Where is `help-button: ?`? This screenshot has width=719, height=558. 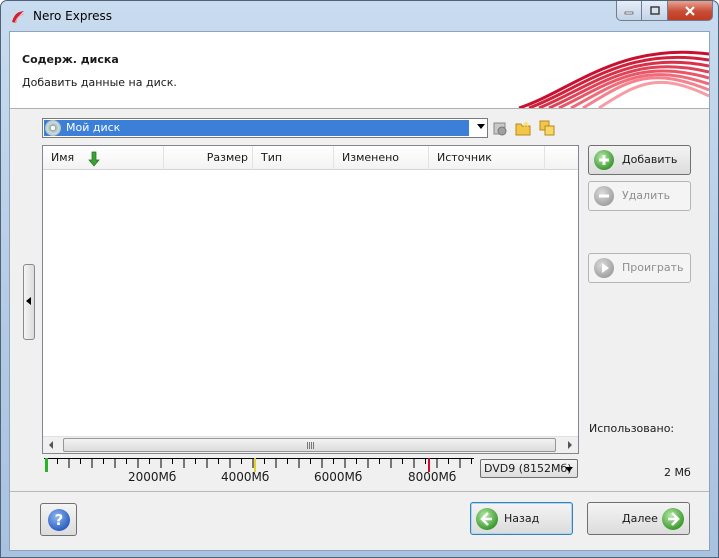
help-button: ? is located at coordinates (58, 519).